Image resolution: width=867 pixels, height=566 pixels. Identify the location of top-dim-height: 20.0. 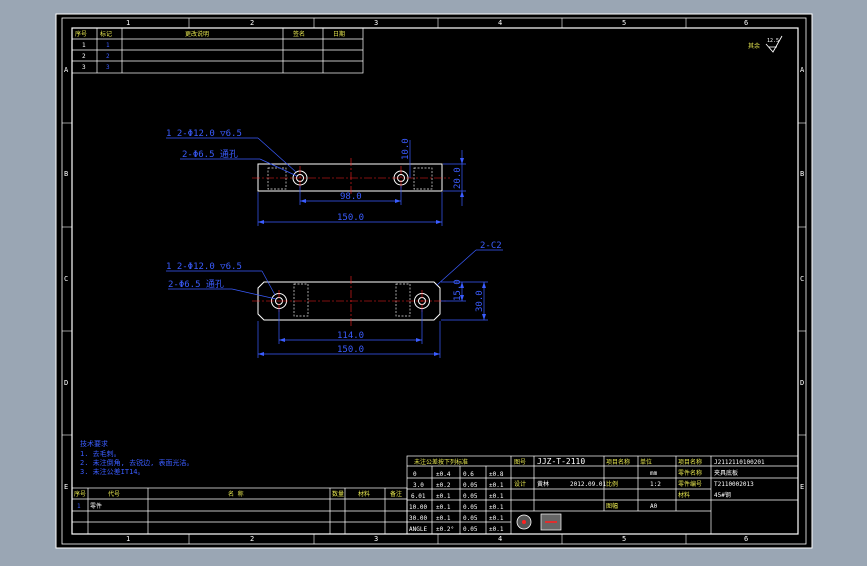
(458, 178).